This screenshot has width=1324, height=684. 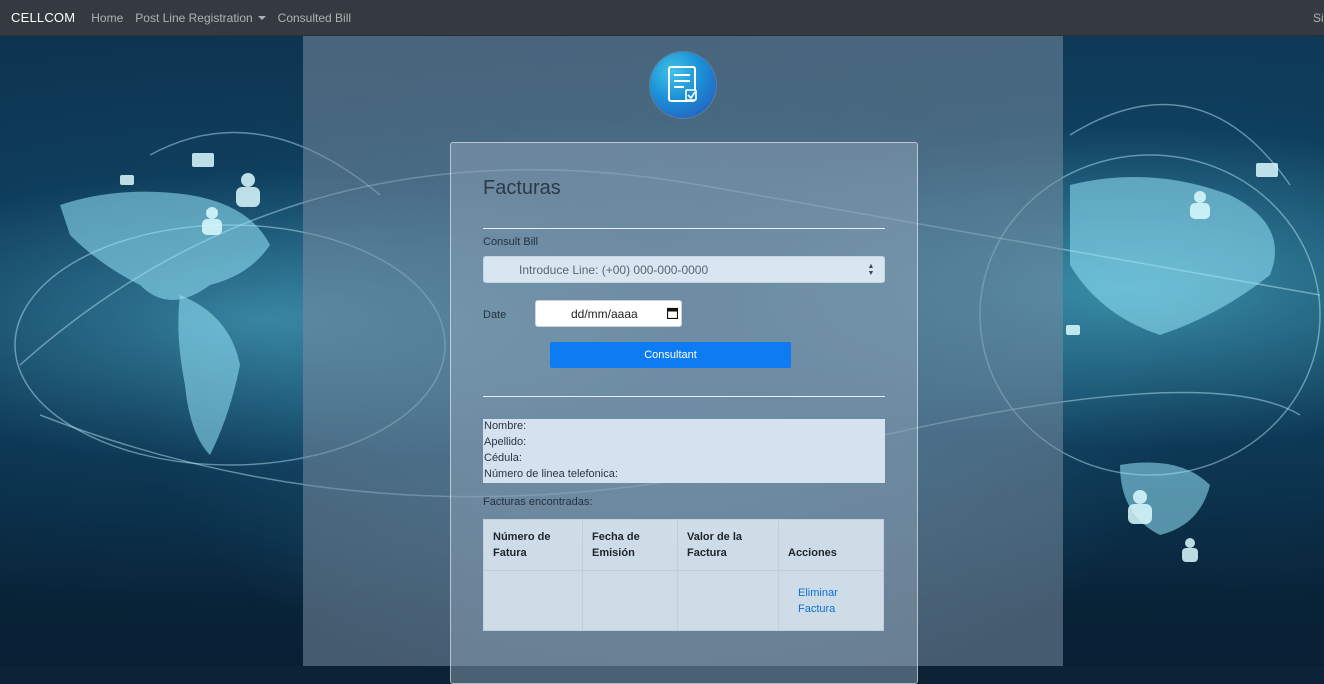 I want to click on date-value: dd/mm/aaaa, so click(x=604, y=313).